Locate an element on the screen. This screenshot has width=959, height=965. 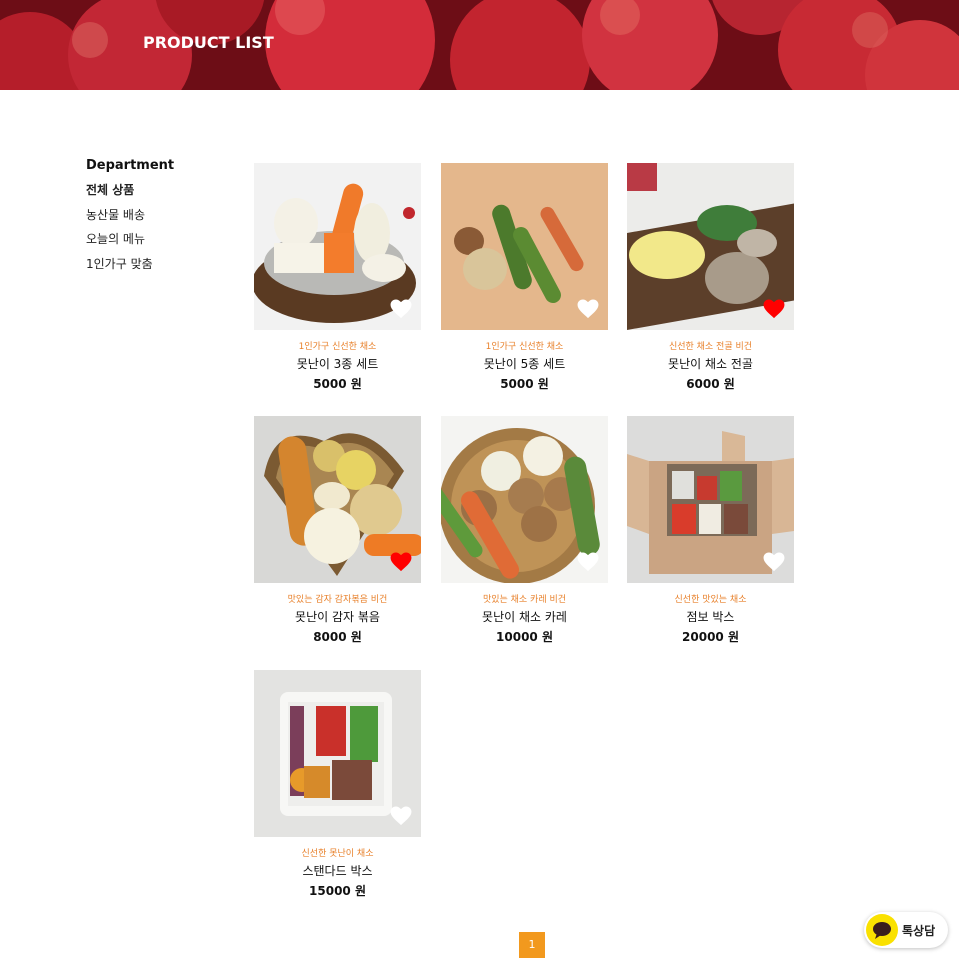
chat-bubble-icon is located at coordinates (882, 930).